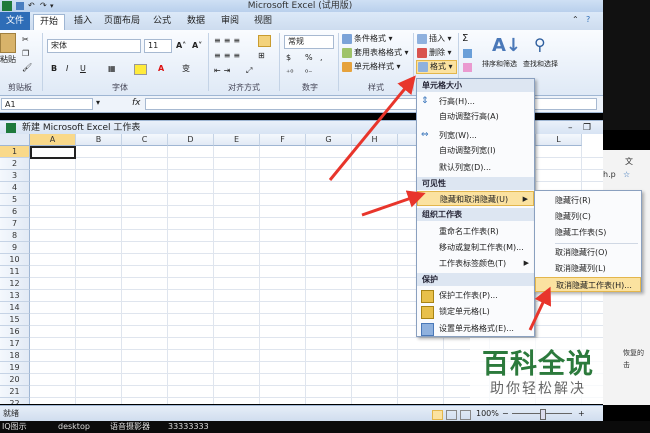 The image size is (650, 433). Describe the element at coordinates (538, 389) in the screenshot. I see `watermark-subtitle: 助你轻松解决` at that location.